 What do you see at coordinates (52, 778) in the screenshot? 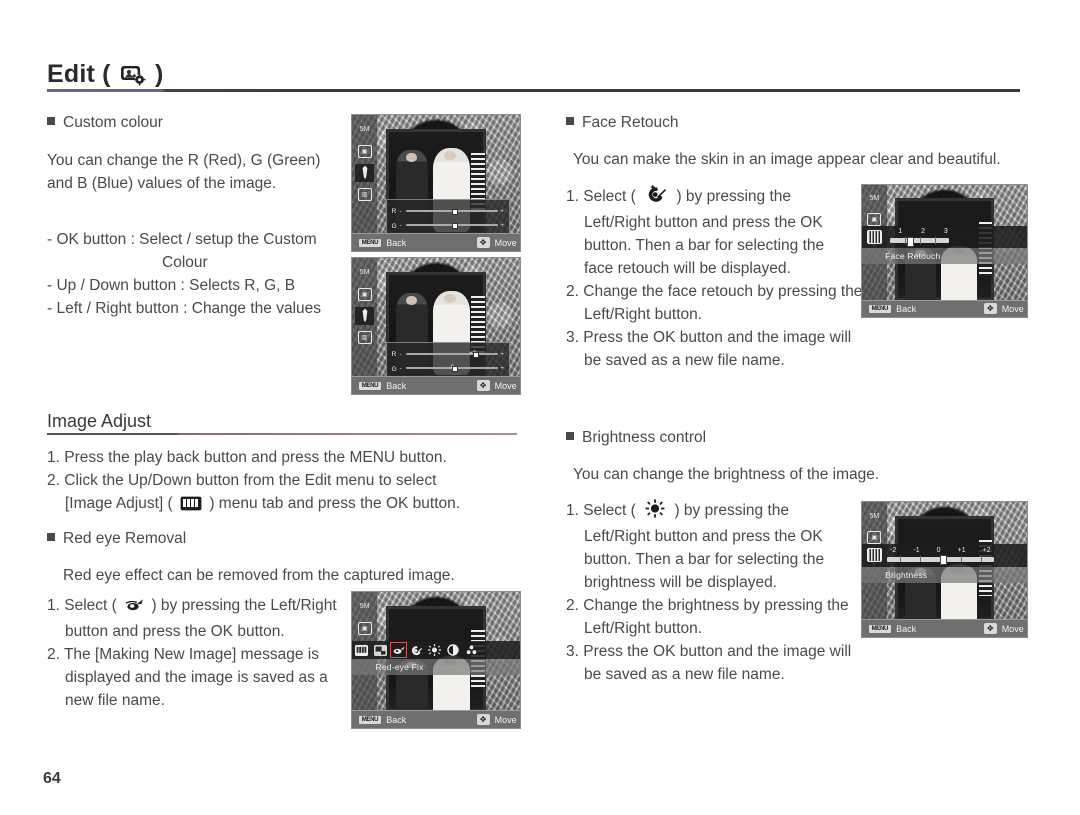
I see `page-number: 64` at bounding box center [52, 778].